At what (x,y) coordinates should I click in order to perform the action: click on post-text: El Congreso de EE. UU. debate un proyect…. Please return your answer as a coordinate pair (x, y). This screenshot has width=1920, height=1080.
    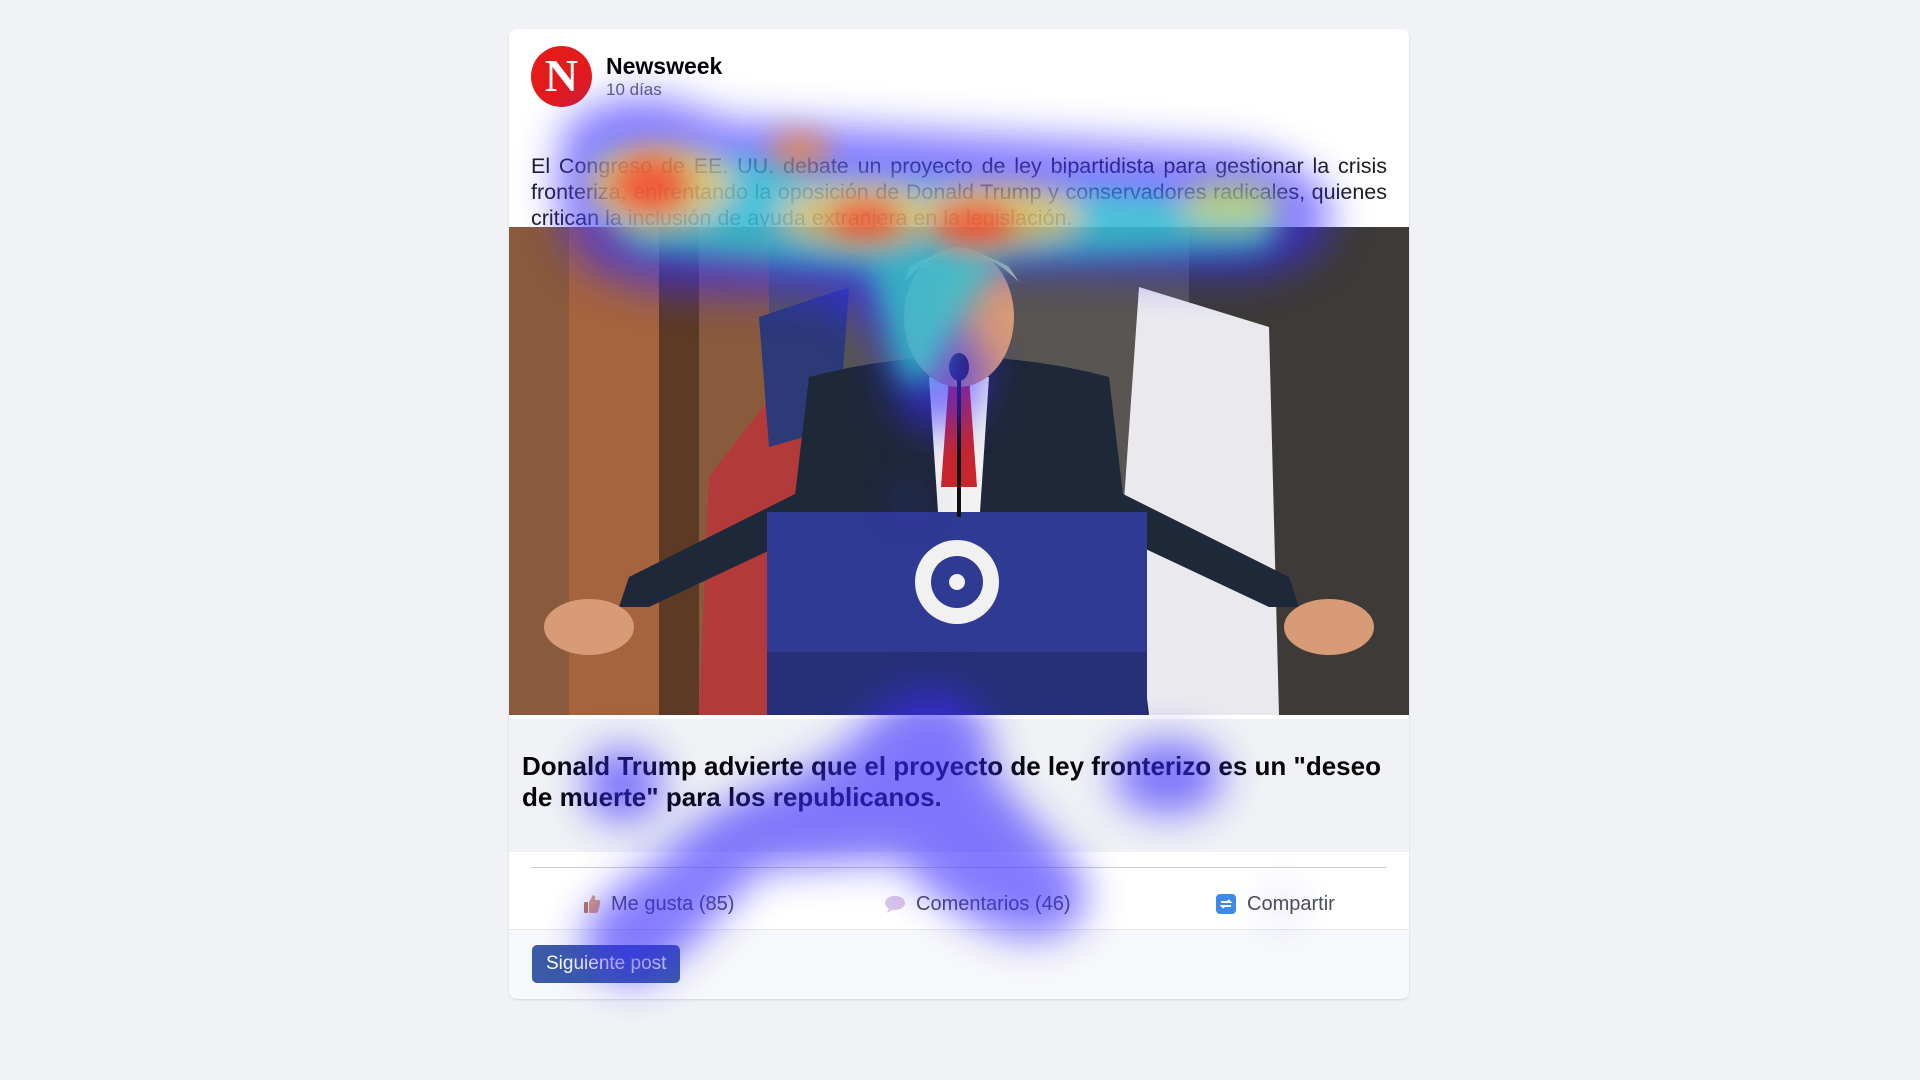
    Looking at the image, I should click on (959, 192).